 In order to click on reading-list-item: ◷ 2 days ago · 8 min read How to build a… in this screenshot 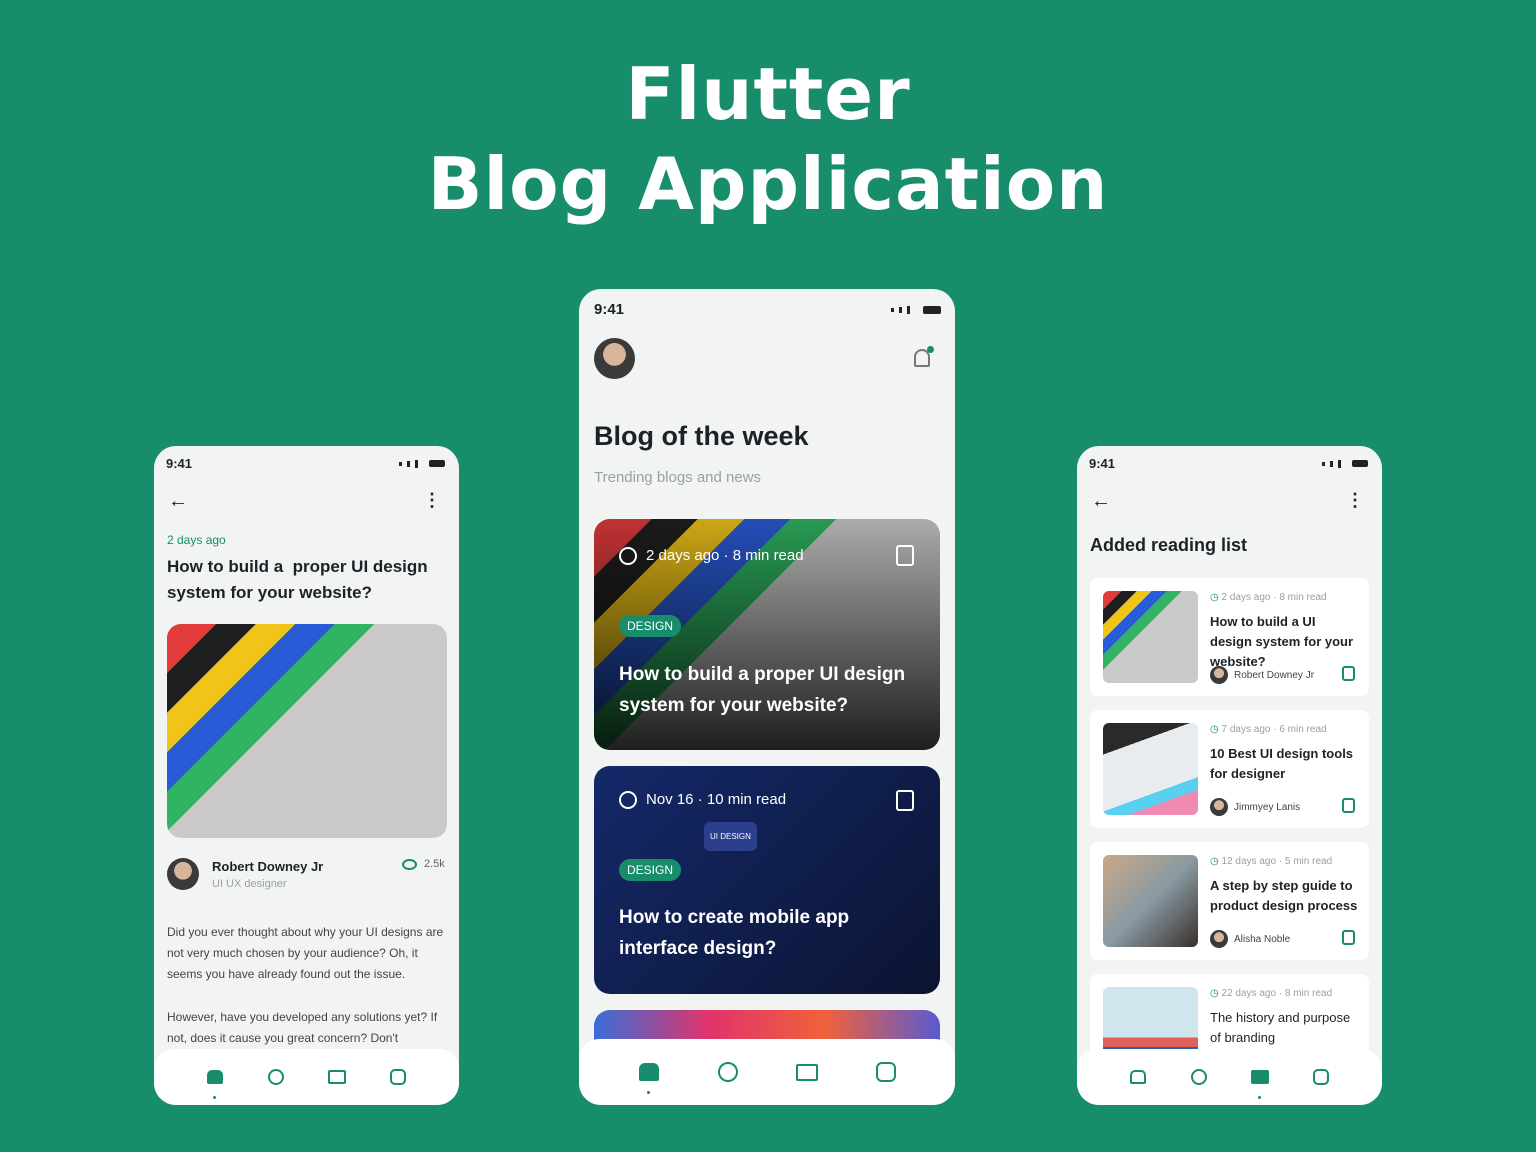, I will do `click(1229, 637)`.